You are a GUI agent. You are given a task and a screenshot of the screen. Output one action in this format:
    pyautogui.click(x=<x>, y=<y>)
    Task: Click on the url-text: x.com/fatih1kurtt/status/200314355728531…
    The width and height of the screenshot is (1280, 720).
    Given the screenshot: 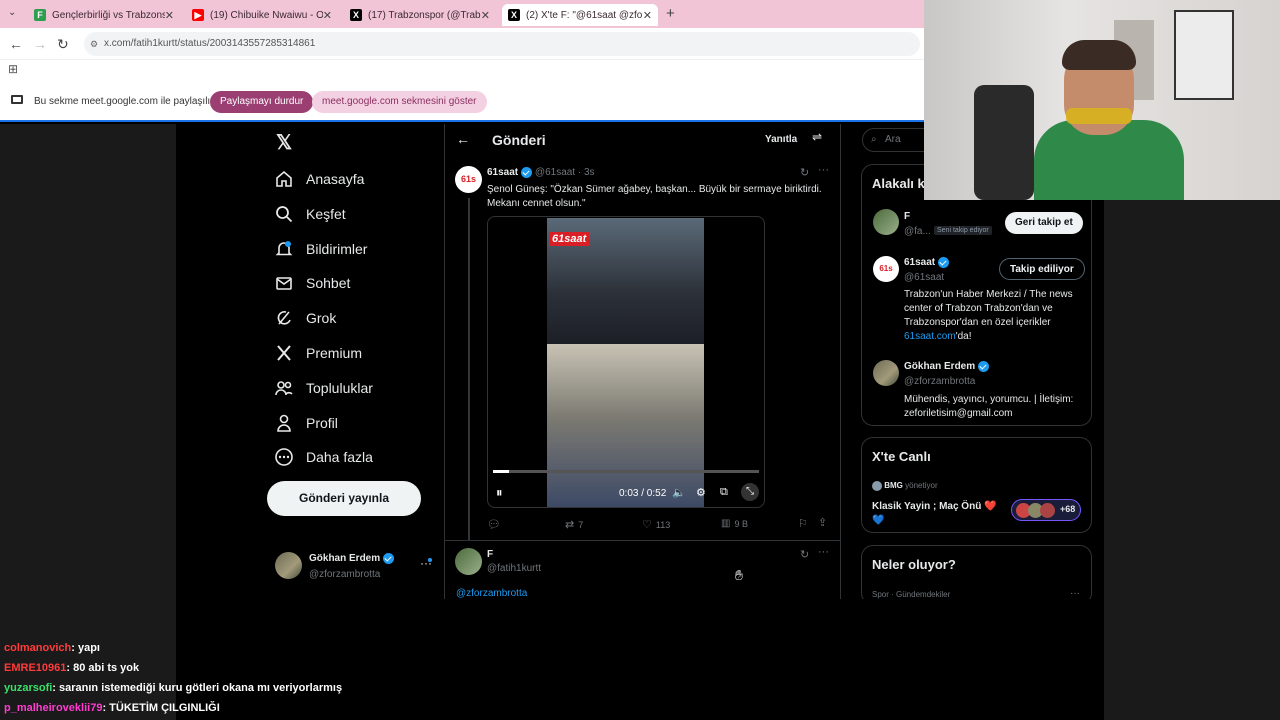 What is the action you would take?
    pyautogui.click(x=210, y=43)
    